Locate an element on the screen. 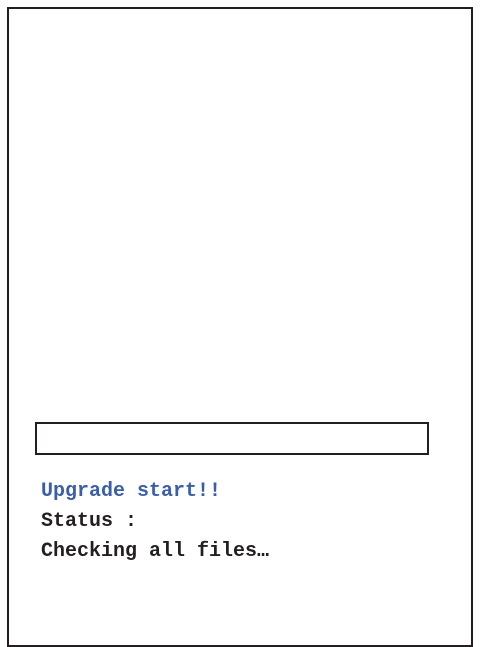 Image resolution: width=483 pixels, height=647 pixels. upgrade-progress-bar is located at coordinates (232, 438).